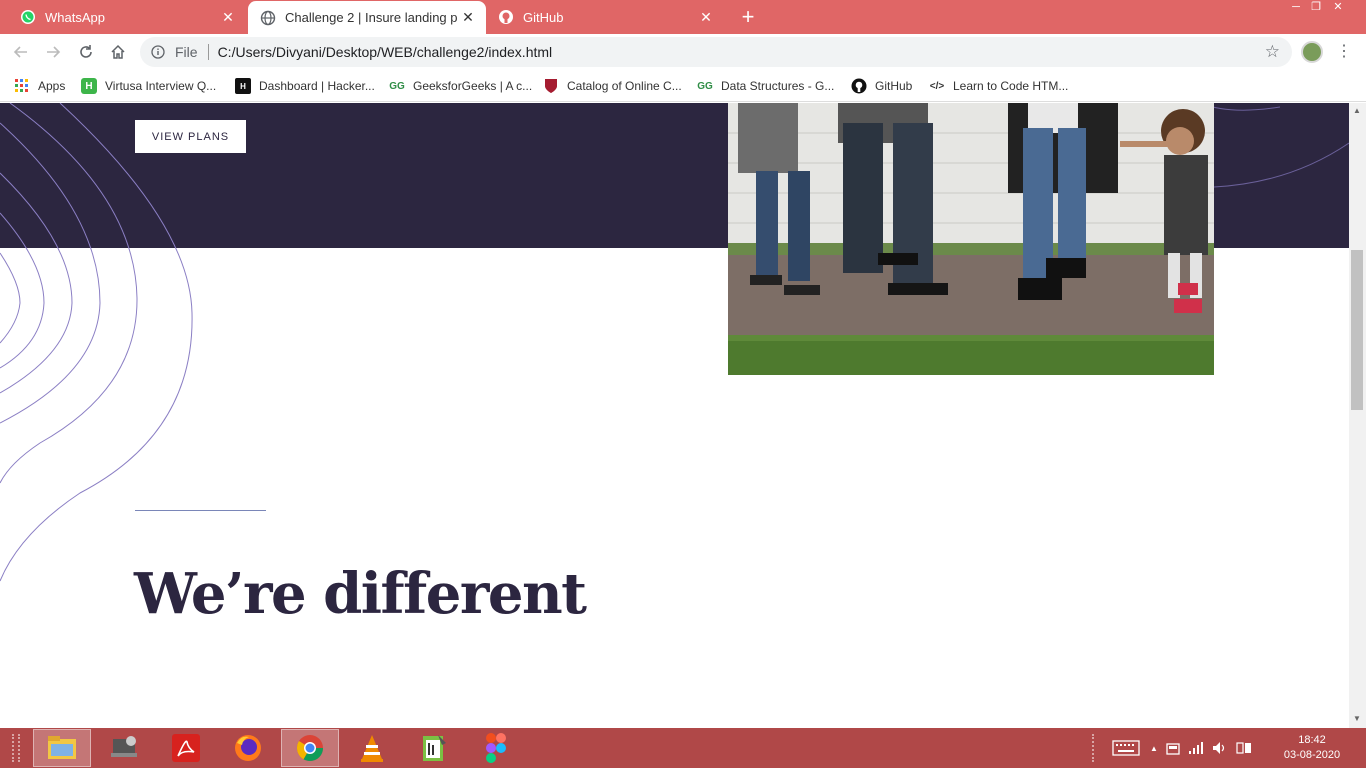  Describe the element at coordinates (1357, 415) in the screenshot. I see `page-scrollbar: ▲ ▼` at that location.